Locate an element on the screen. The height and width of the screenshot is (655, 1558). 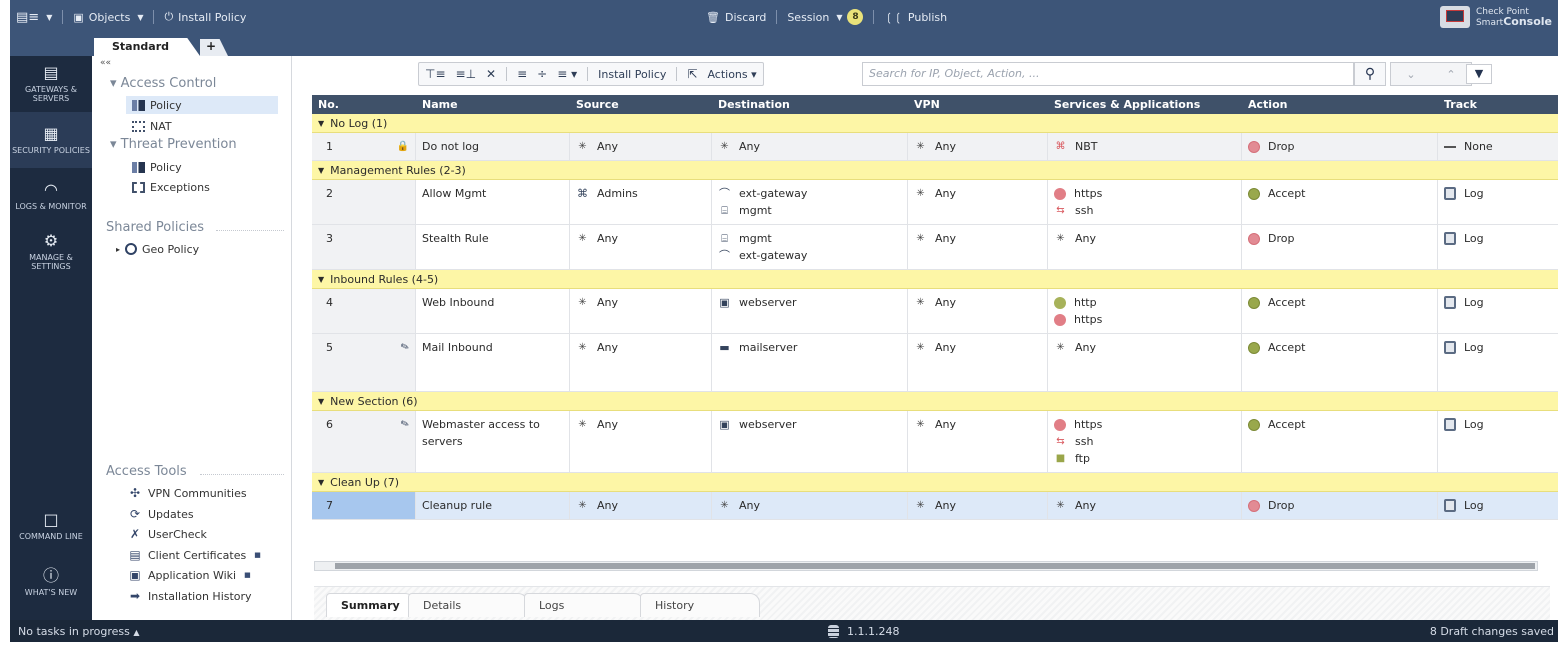
section-header: ▼ Management Rules (2-3) is located at coordinates (935, 170).